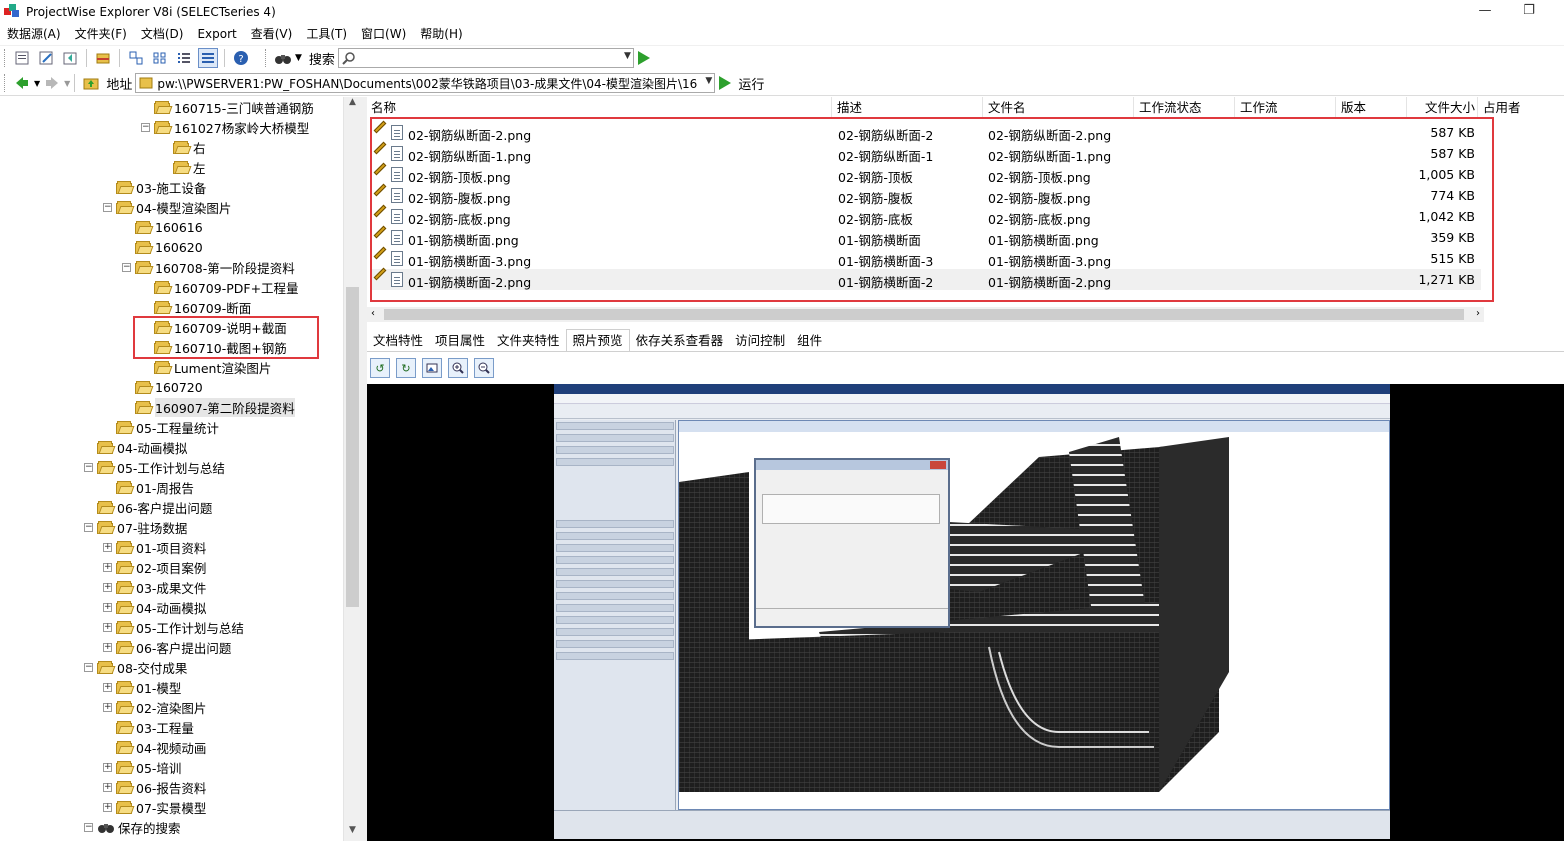 The height and width of the screenshot is (851, 1564). I want to click on column-header-workflow-state: 工作流状态, so click(1185, 107).